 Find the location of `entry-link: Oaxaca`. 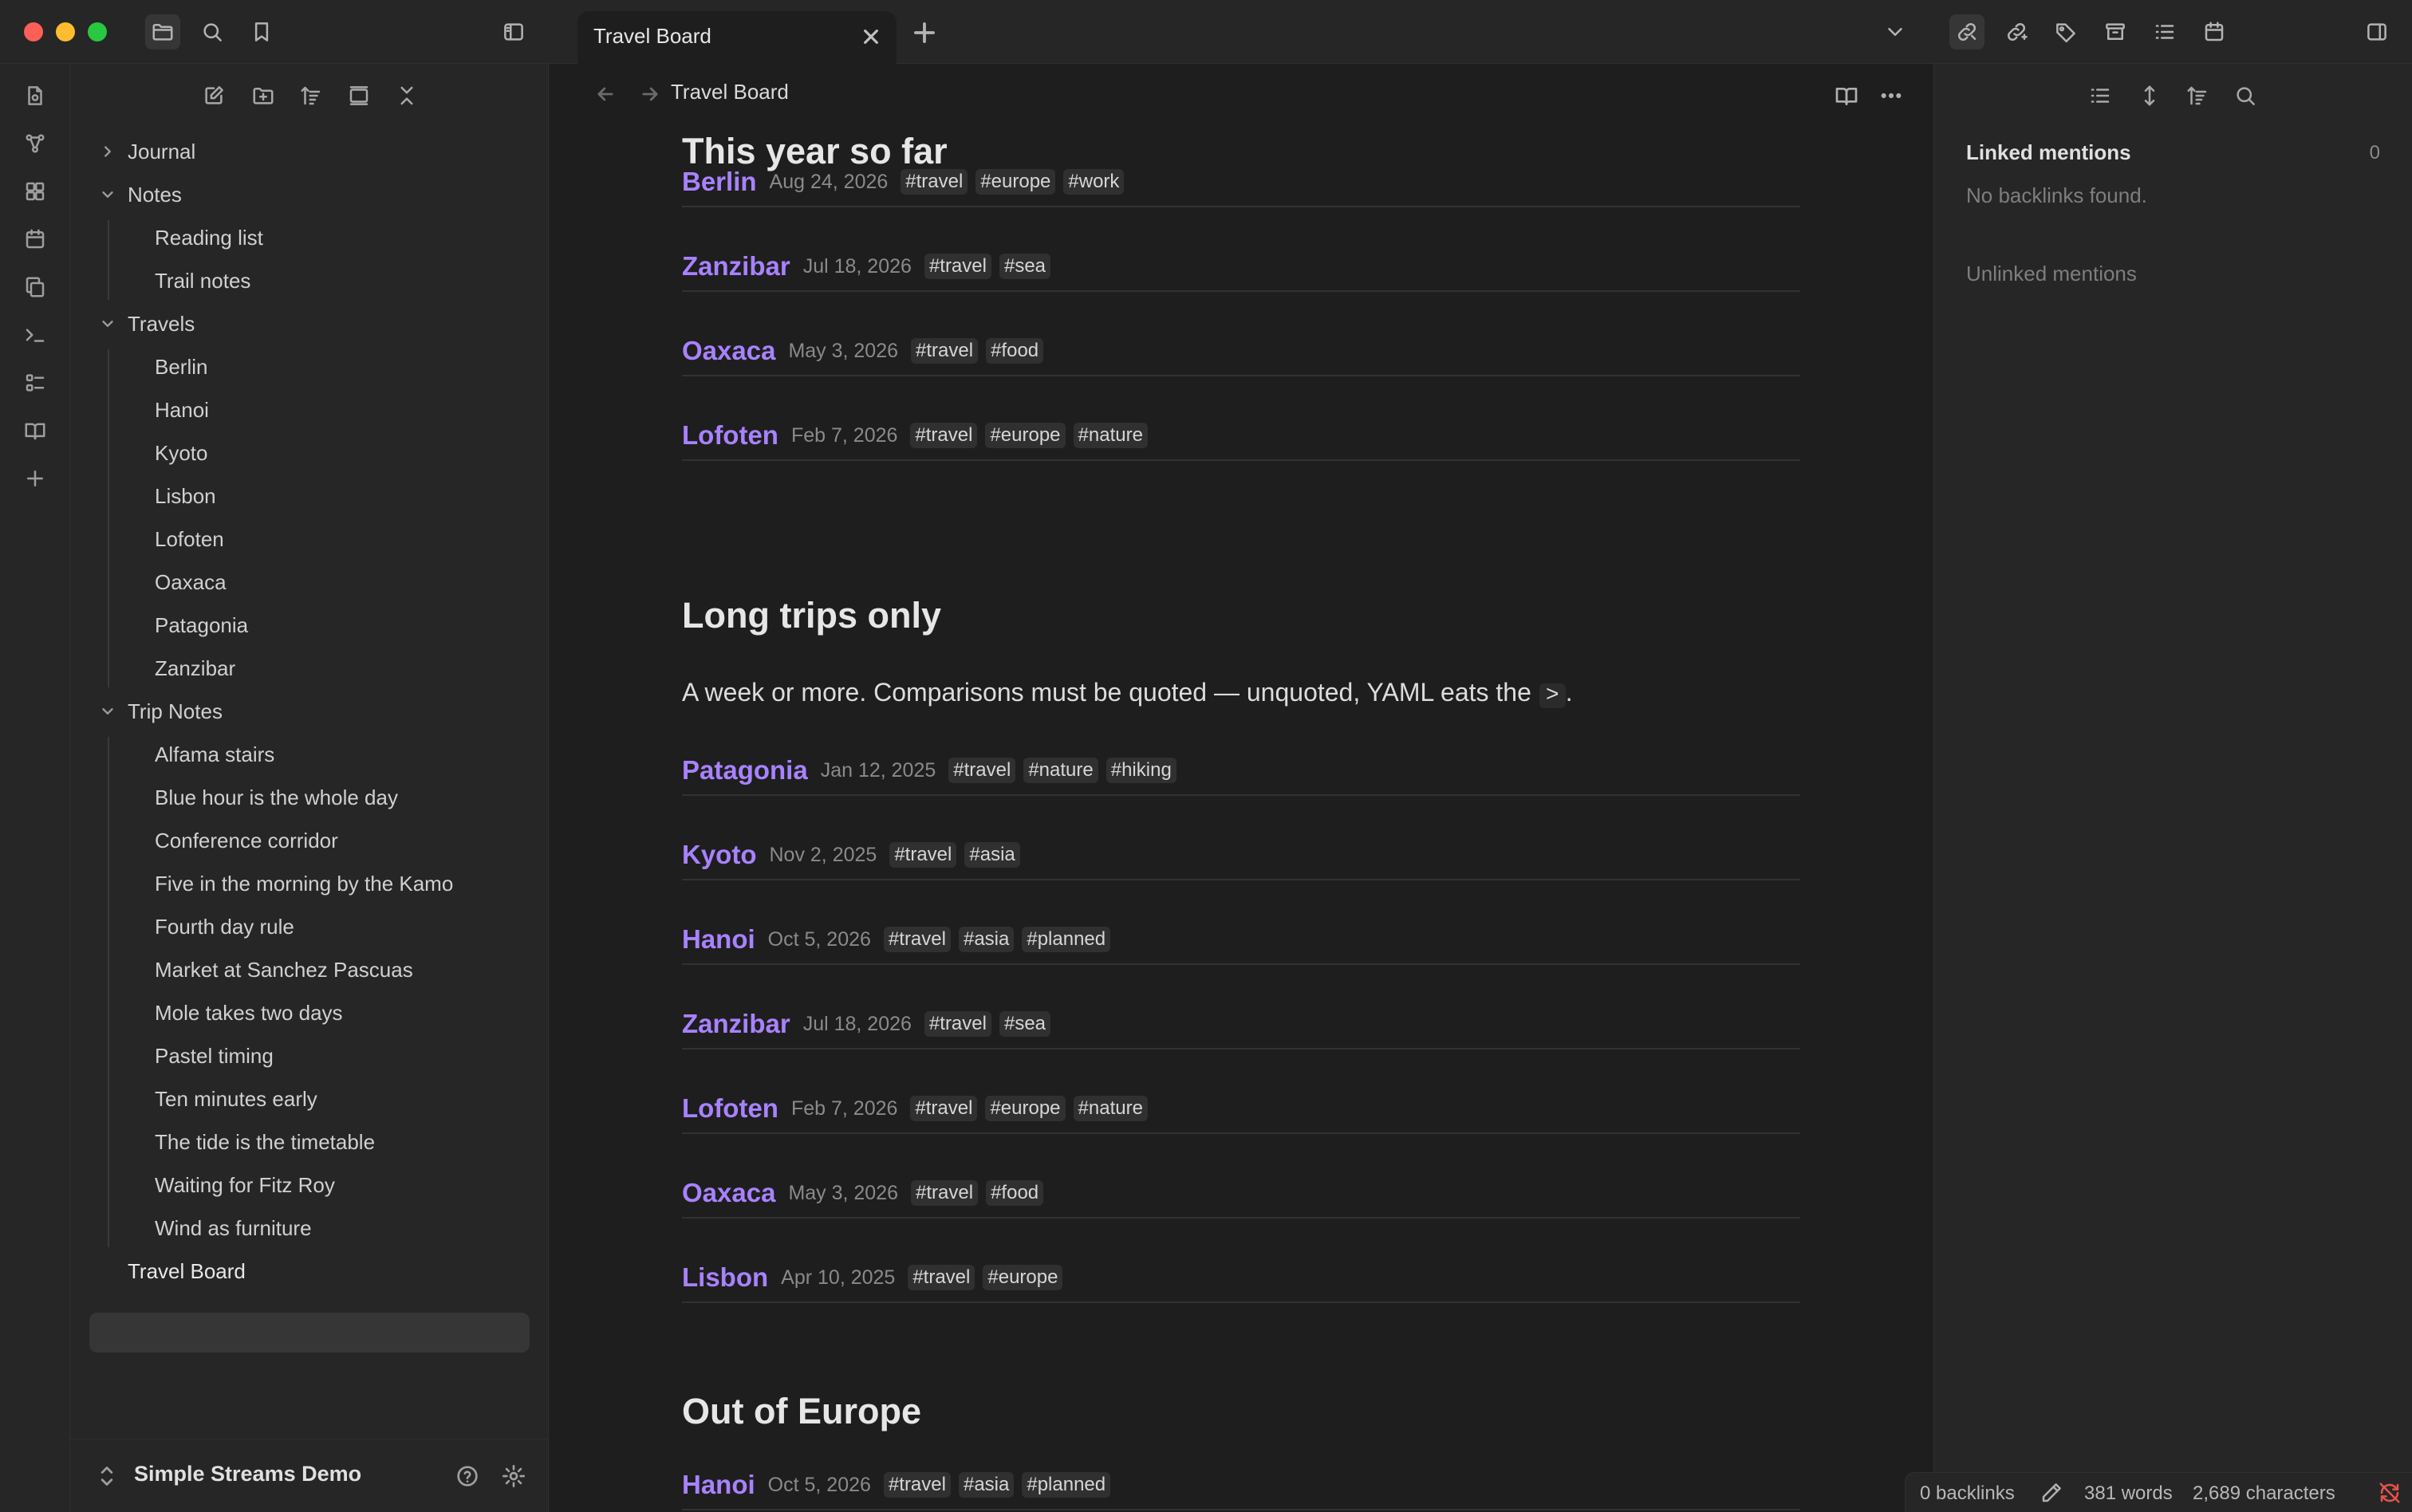

entry-link: Oaxaca is located at coordinates (729, 351).